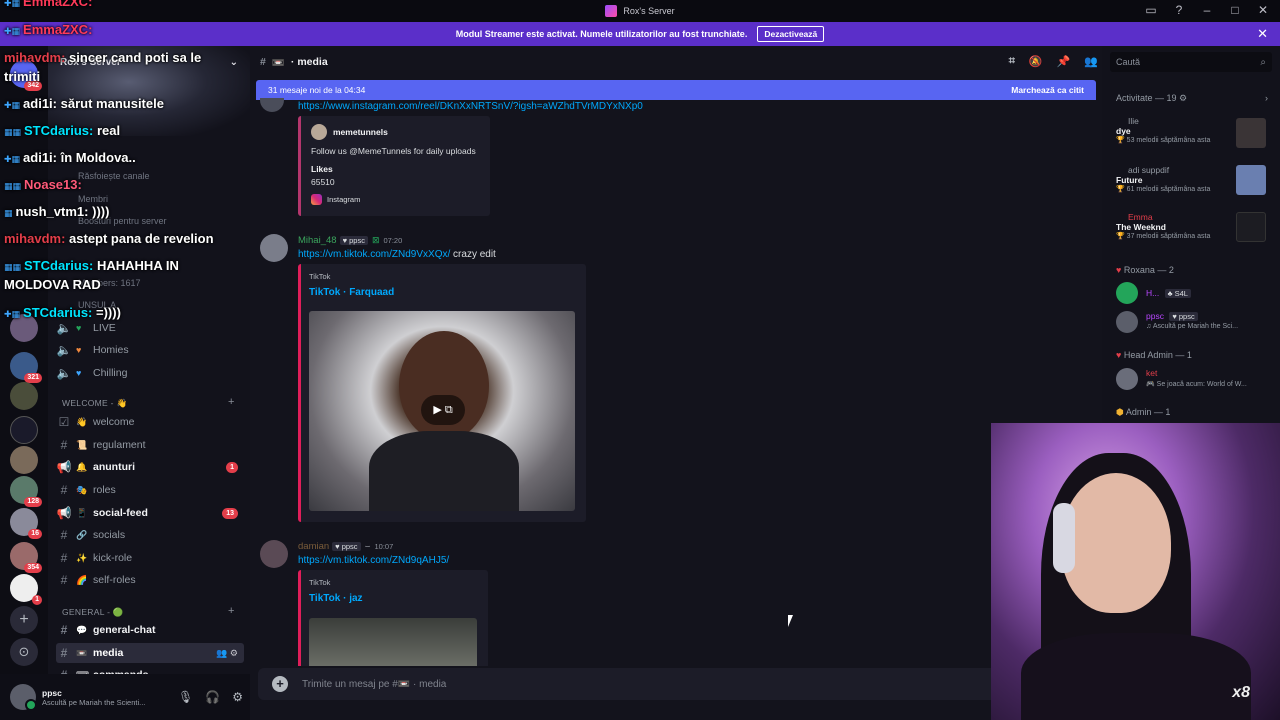 The height and width of the screenshot is (720, 1280). What do you see at coordinates (150, 535) in the screenshot?
I see `channel-socials: # 🔗 socials` at bounding box center [150, 535].